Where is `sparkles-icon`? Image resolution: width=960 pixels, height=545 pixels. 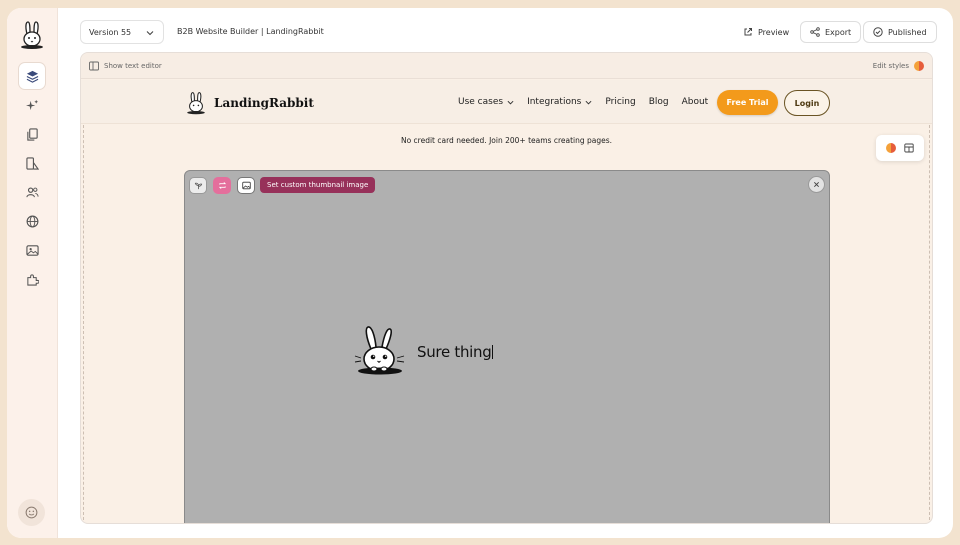
sparkles-icon is located at coordinates (31, 104).